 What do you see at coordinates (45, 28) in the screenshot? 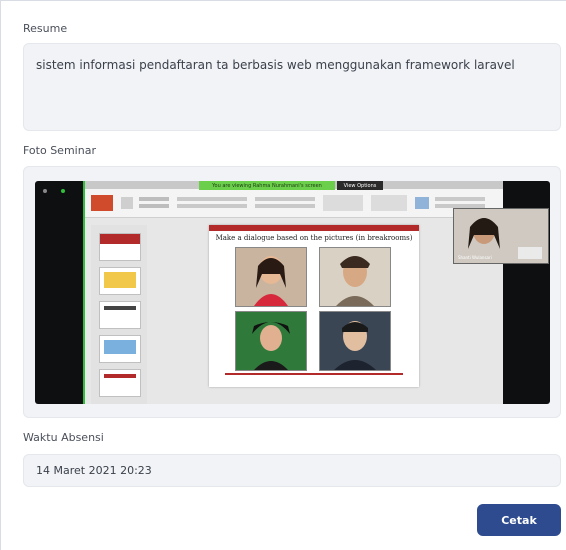
I see `resume-label: Resume` at bounding box center [45, 28].